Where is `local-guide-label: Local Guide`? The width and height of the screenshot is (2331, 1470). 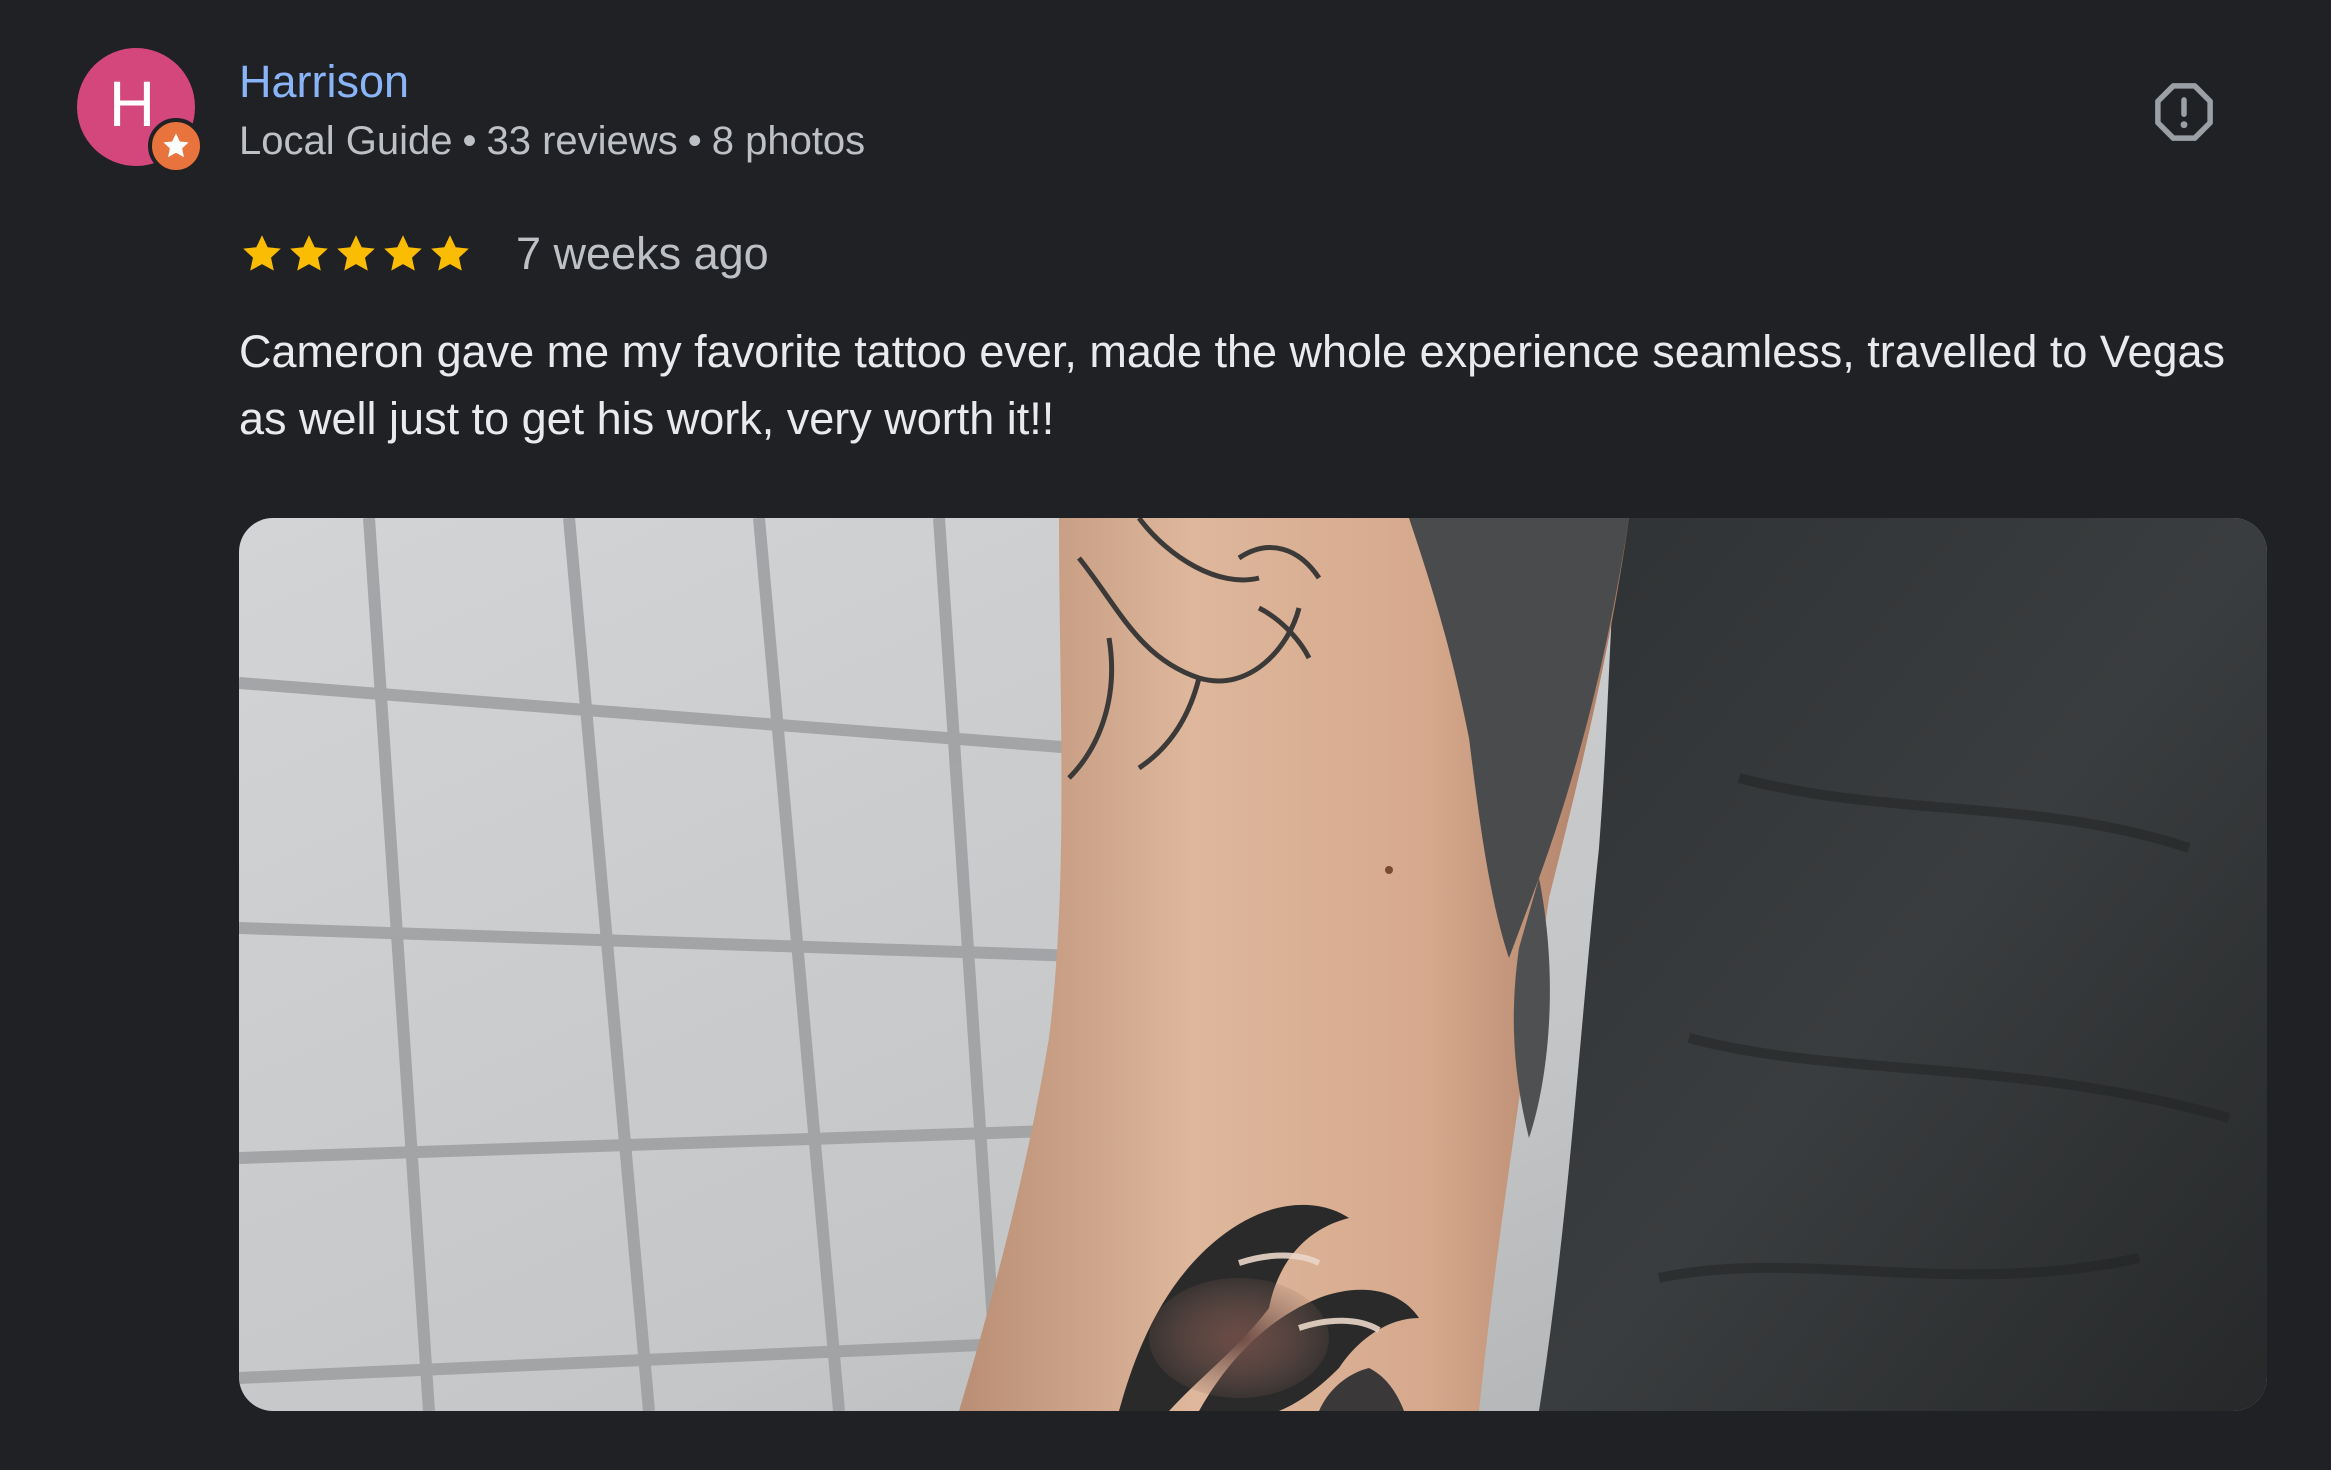
local-guide-label: Local Guide is located at coordinates (346, 141).